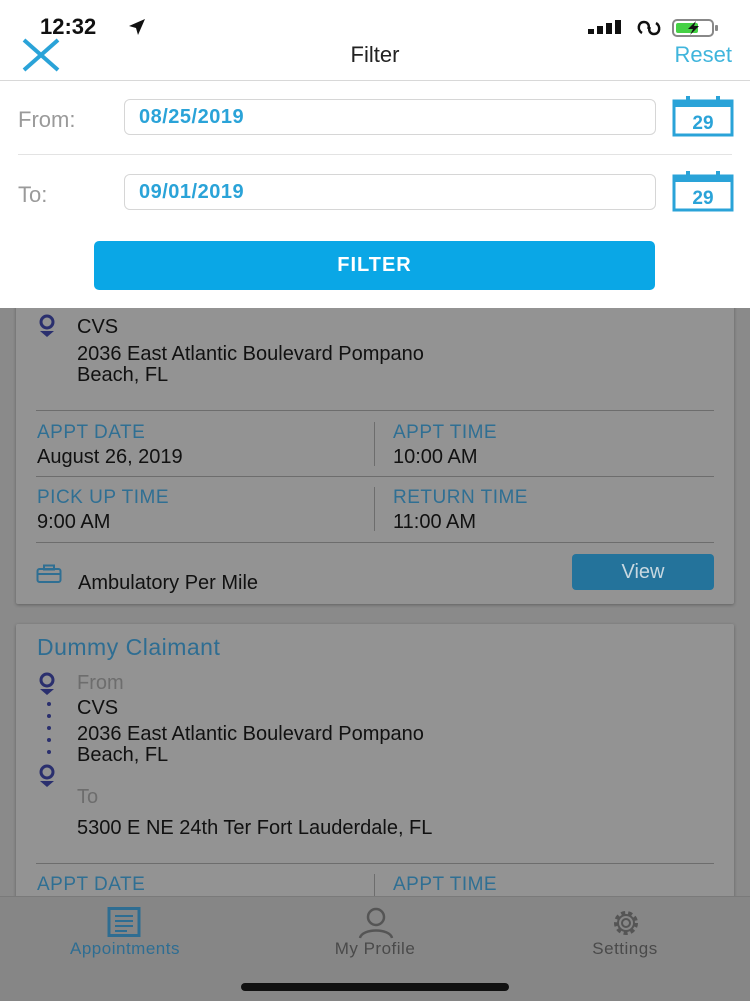  I want to click on appt-time-value: 10:00 AM, so click(435, 457).